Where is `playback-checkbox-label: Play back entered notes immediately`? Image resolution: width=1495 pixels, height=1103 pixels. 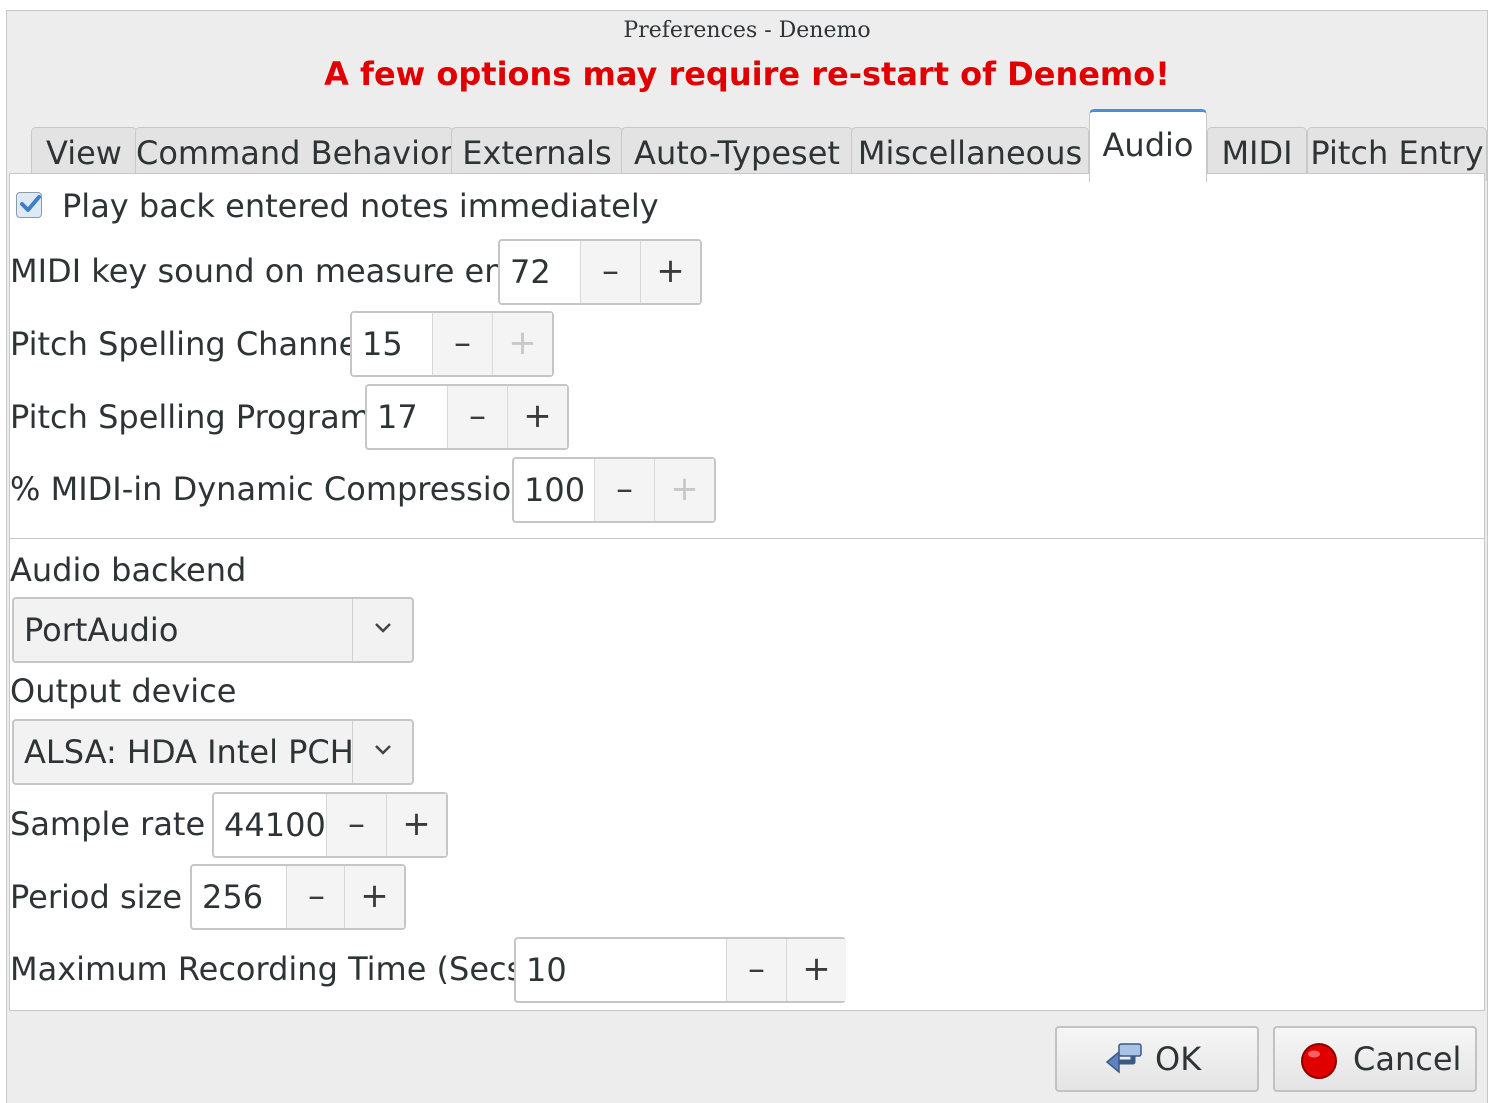
playback-checkbox-label: Play back entered notes immediately is located at coordinates (360, 206).